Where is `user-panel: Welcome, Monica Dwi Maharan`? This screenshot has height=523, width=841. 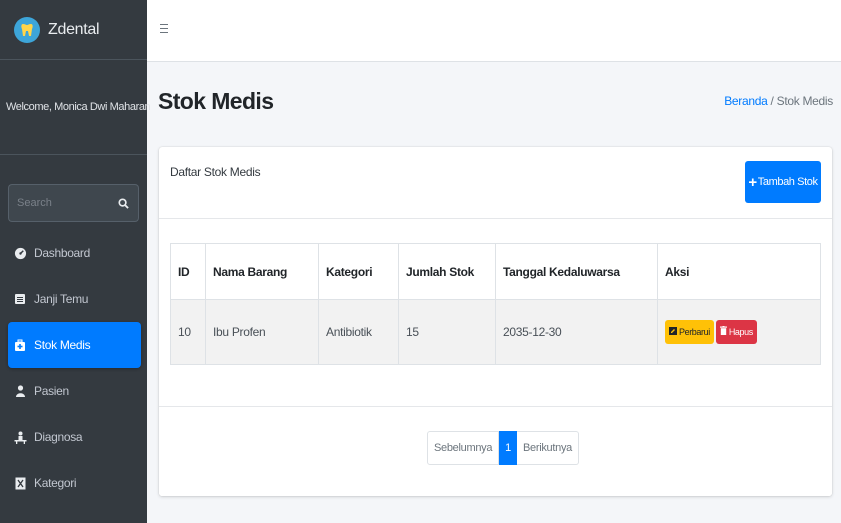
user-panel: Welcome, Monica Dwi Maharan is located at coordinates (75, 107).